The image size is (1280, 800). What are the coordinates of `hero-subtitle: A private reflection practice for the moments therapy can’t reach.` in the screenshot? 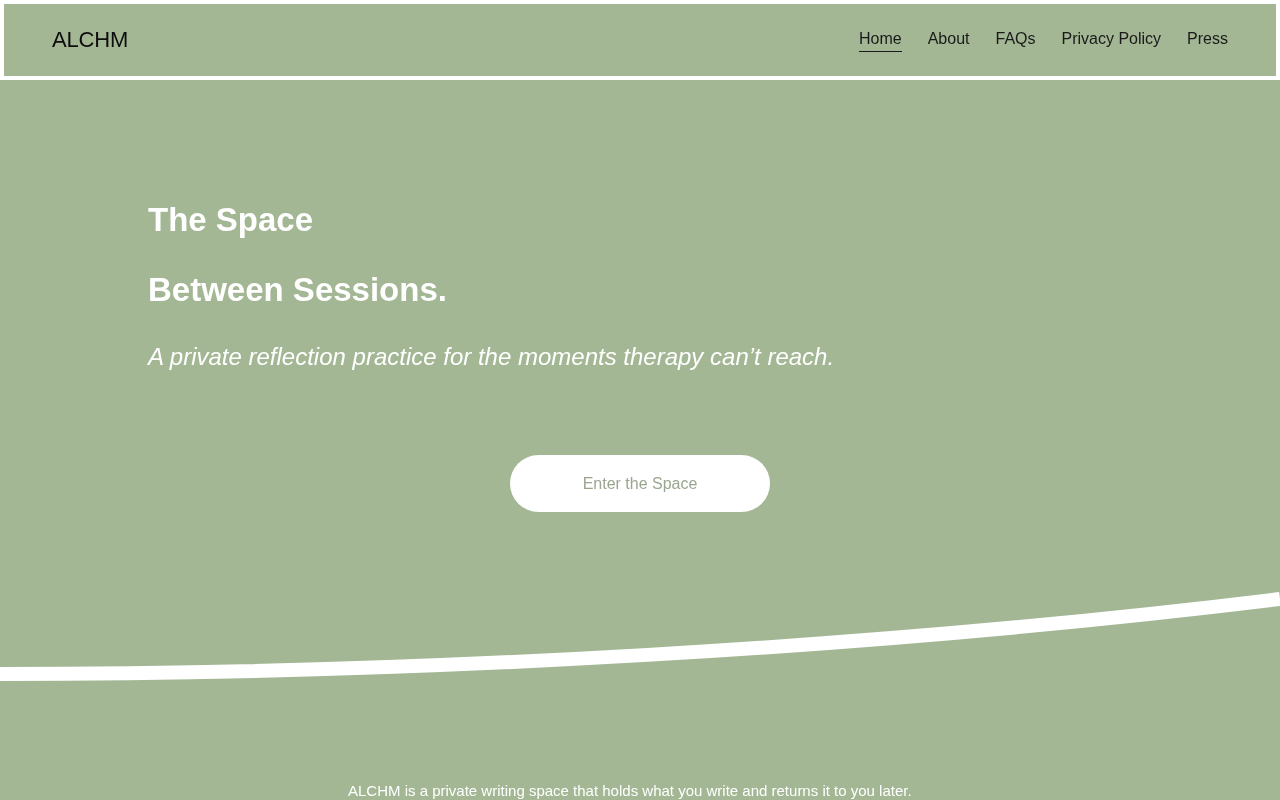 It's located at (491, 357).